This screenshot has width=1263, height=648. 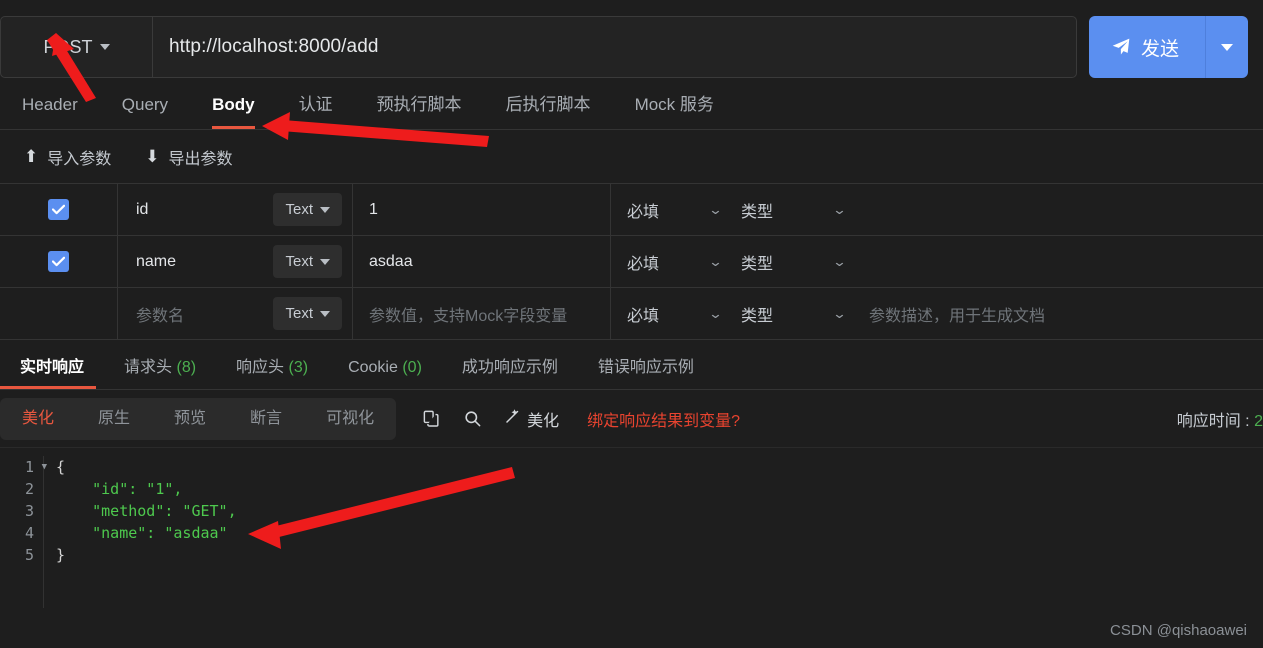 What do you see at coordinates (674, 109) in the screenshot?
I see `tab-mock-service: Mock 服务` at bounding box center [674, 109].